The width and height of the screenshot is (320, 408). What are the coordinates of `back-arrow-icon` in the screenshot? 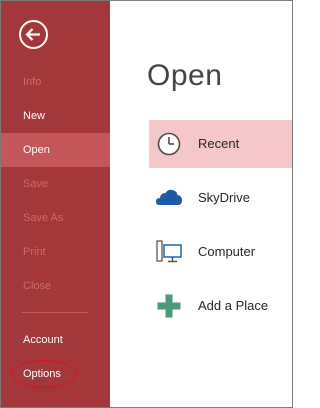 It's located at (33, 34).